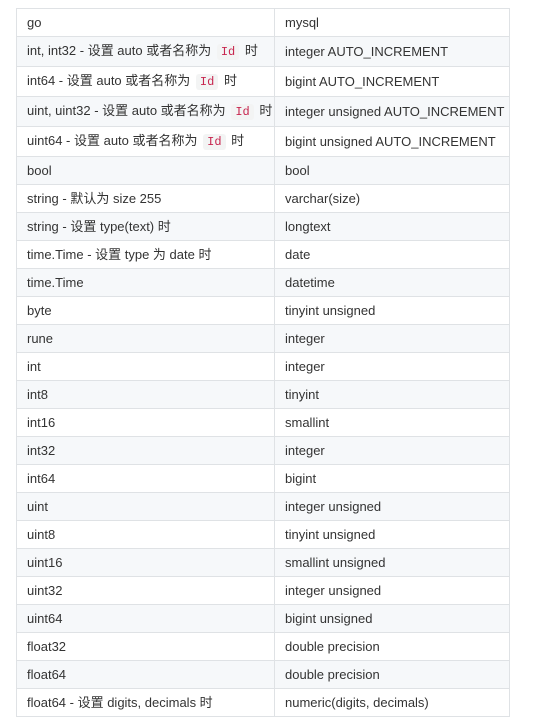 The width and height of the screenshot is (535, 725). Describe the element at coordinates (145, 170) in the screenshot. I see `go-type-cell: bool` at that location.